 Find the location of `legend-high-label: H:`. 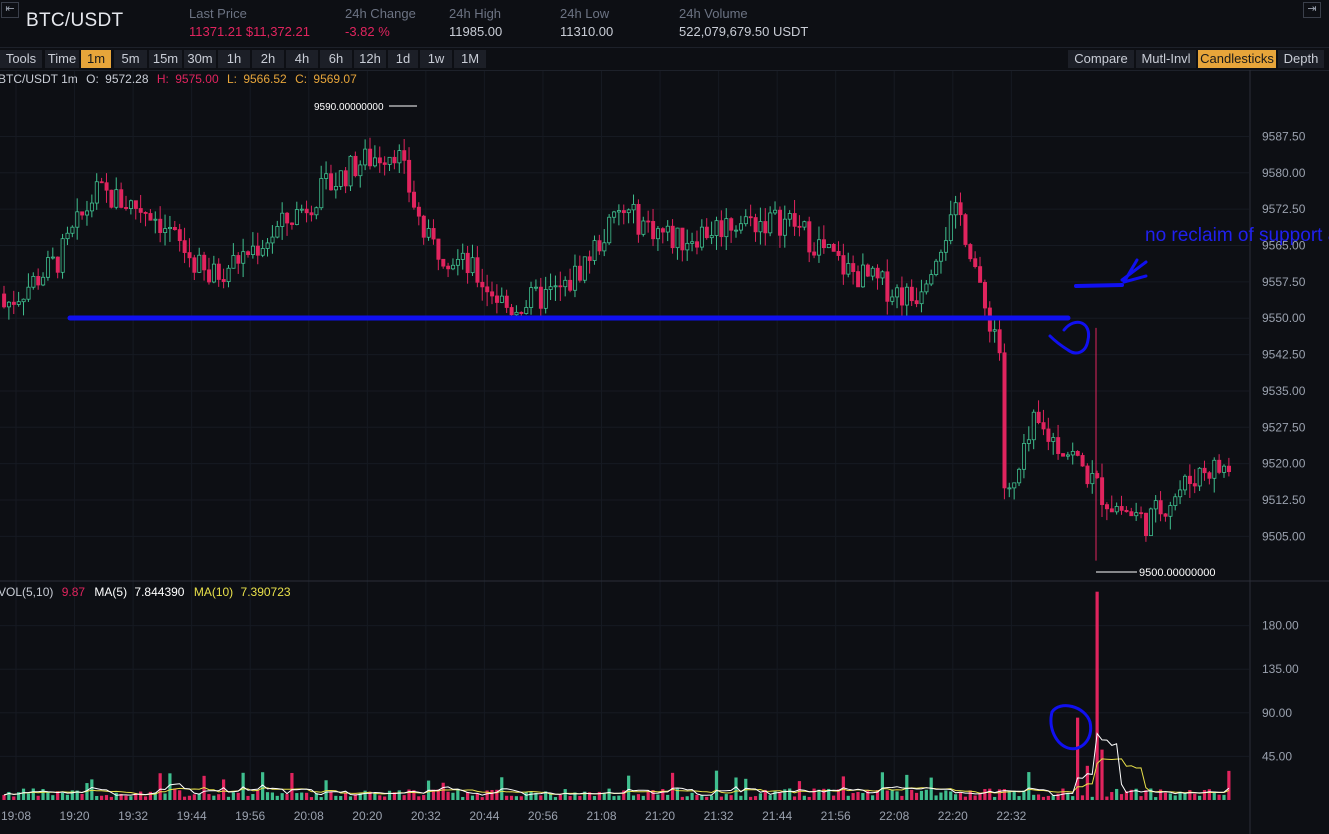

legend-high-label: H: is located at coordinates (163, 79).